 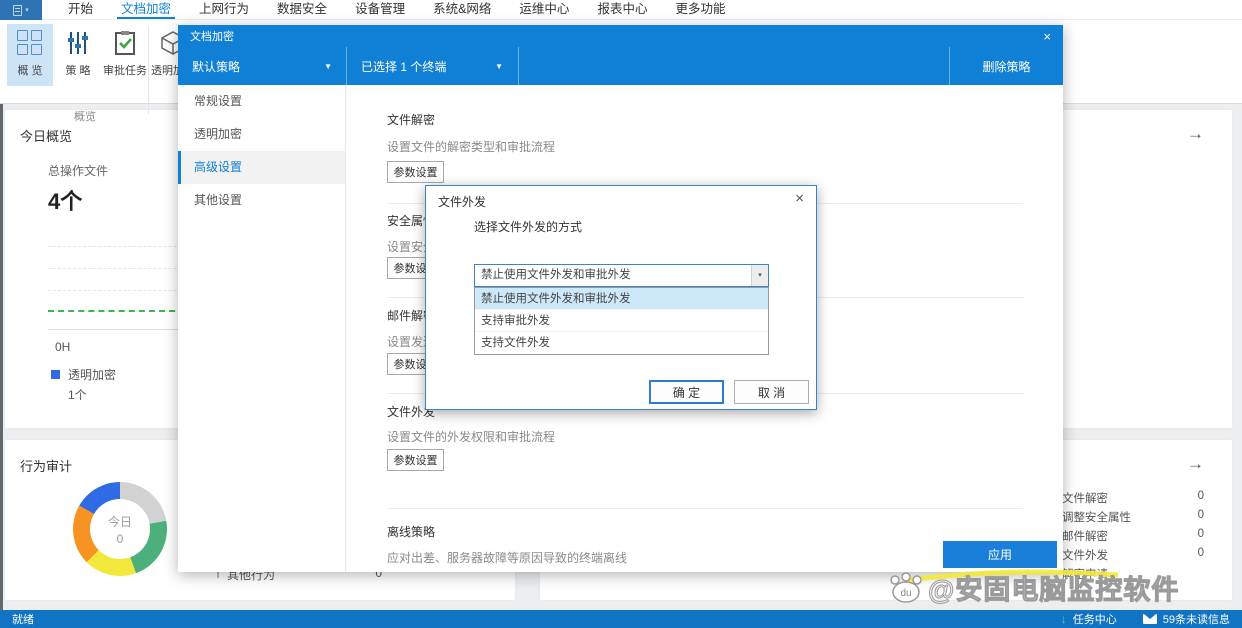 I want to click on combobox-value: 禁止使用文件外发和审批外发, so click(x=556, y=275).